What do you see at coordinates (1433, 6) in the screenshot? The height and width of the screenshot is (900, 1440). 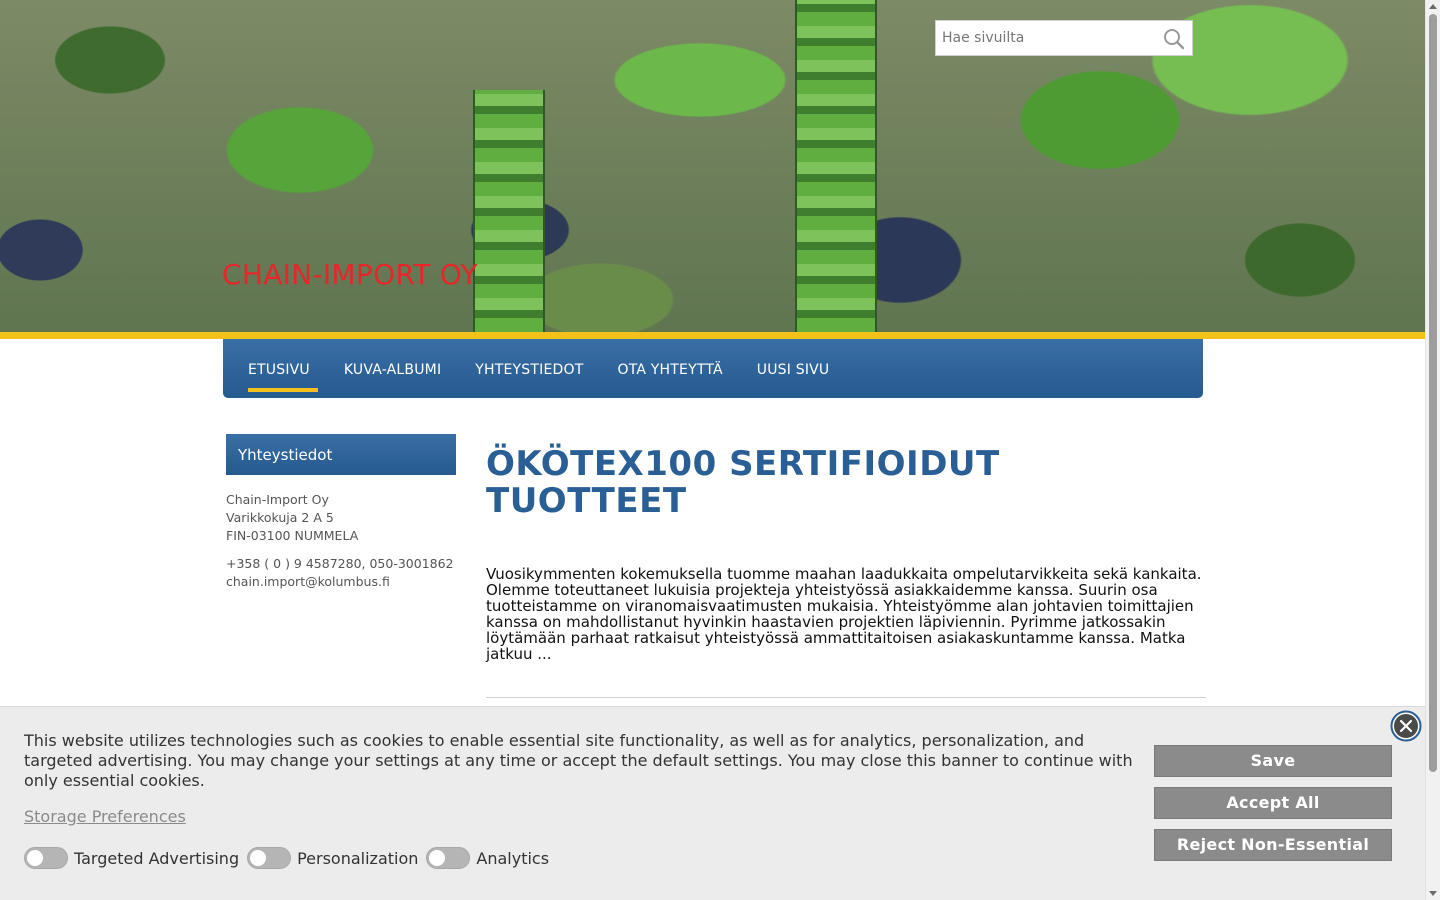 I see `scroll-up-arrow-icon` at bounding box center [1433, 6].